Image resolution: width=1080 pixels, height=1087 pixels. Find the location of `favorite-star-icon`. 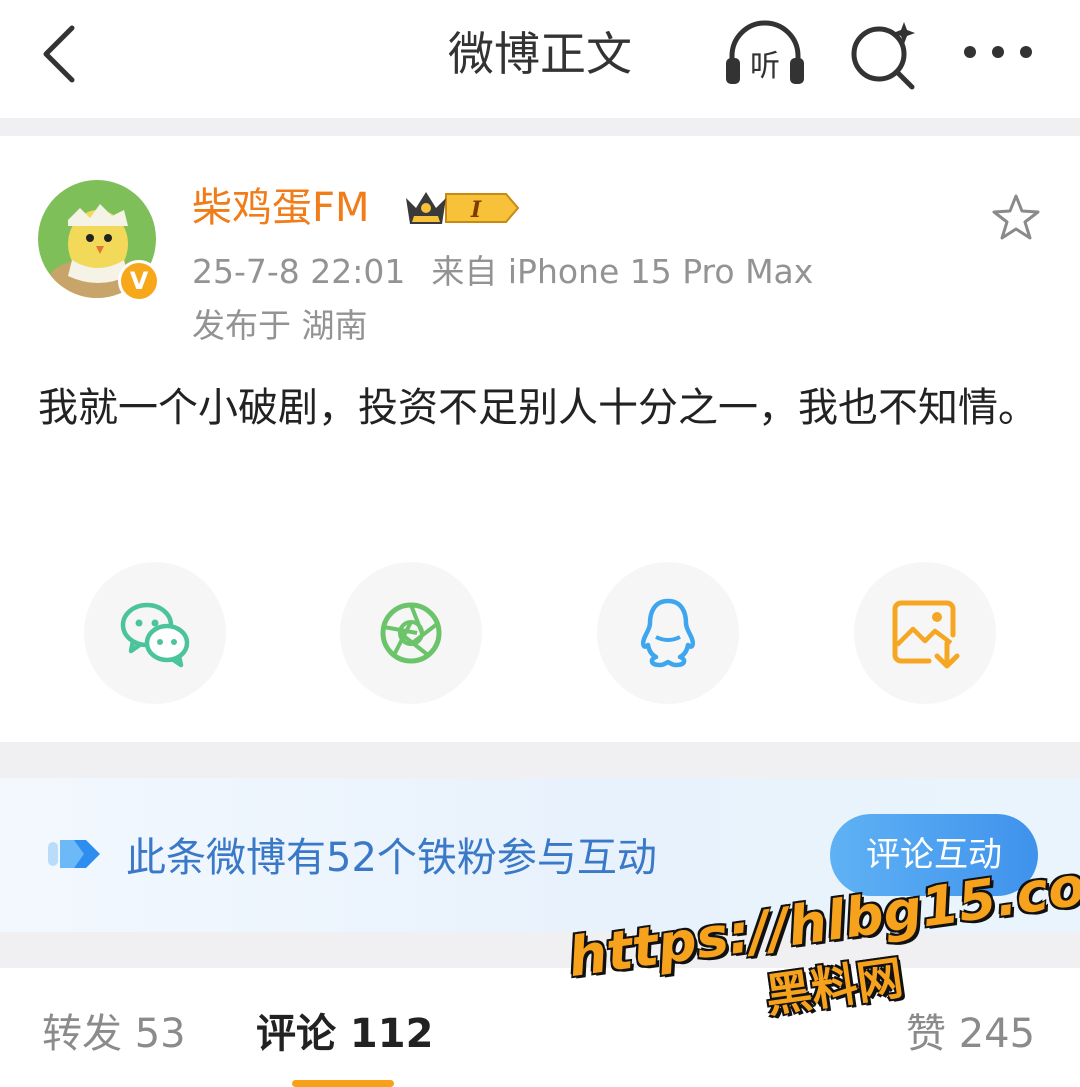

favorite-star-icon is located at coordinates (1016, 218).